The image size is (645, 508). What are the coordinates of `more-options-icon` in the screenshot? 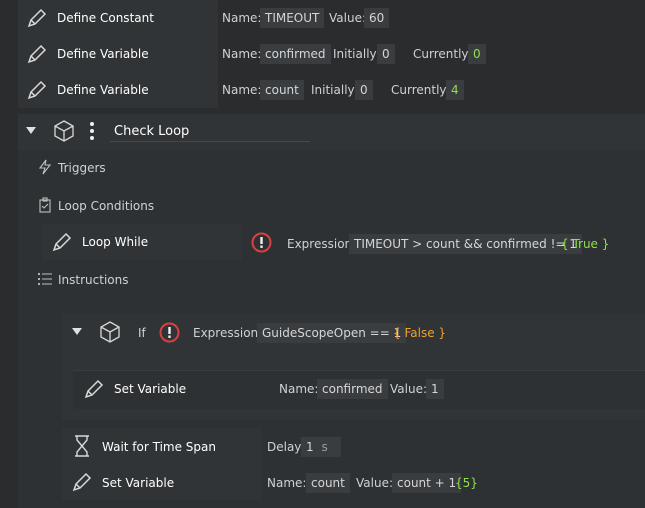 It's located at (92, 131).